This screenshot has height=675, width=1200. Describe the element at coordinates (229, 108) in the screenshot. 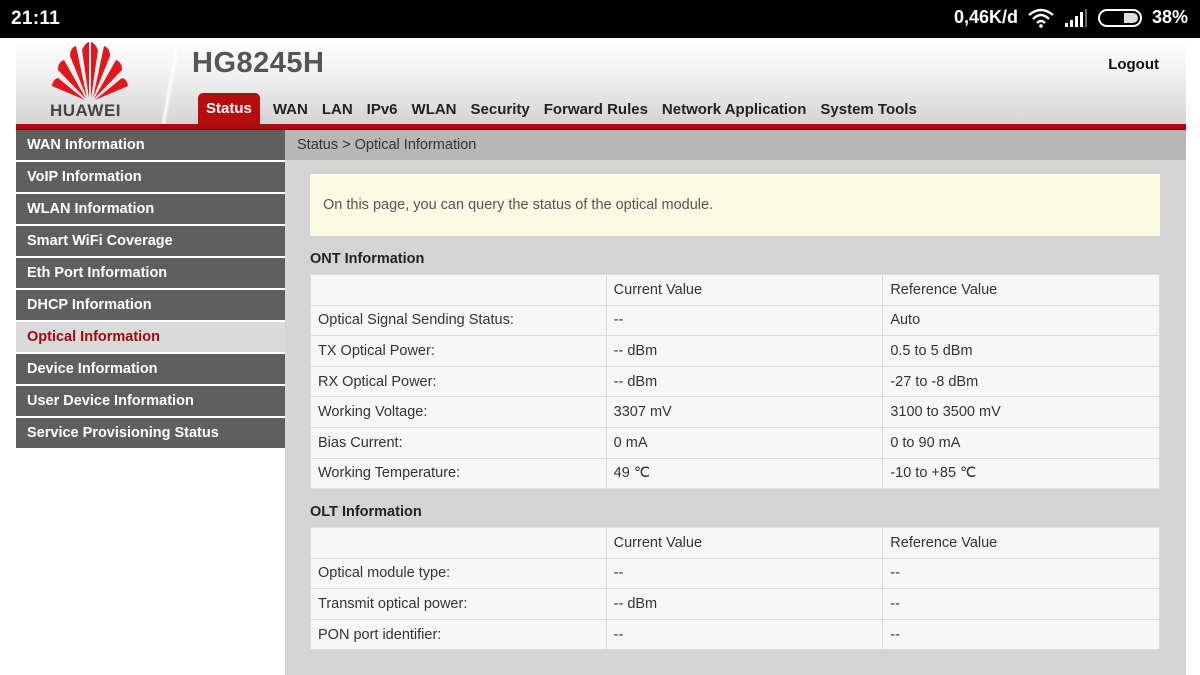

I see `tab-status: Status` at that location.